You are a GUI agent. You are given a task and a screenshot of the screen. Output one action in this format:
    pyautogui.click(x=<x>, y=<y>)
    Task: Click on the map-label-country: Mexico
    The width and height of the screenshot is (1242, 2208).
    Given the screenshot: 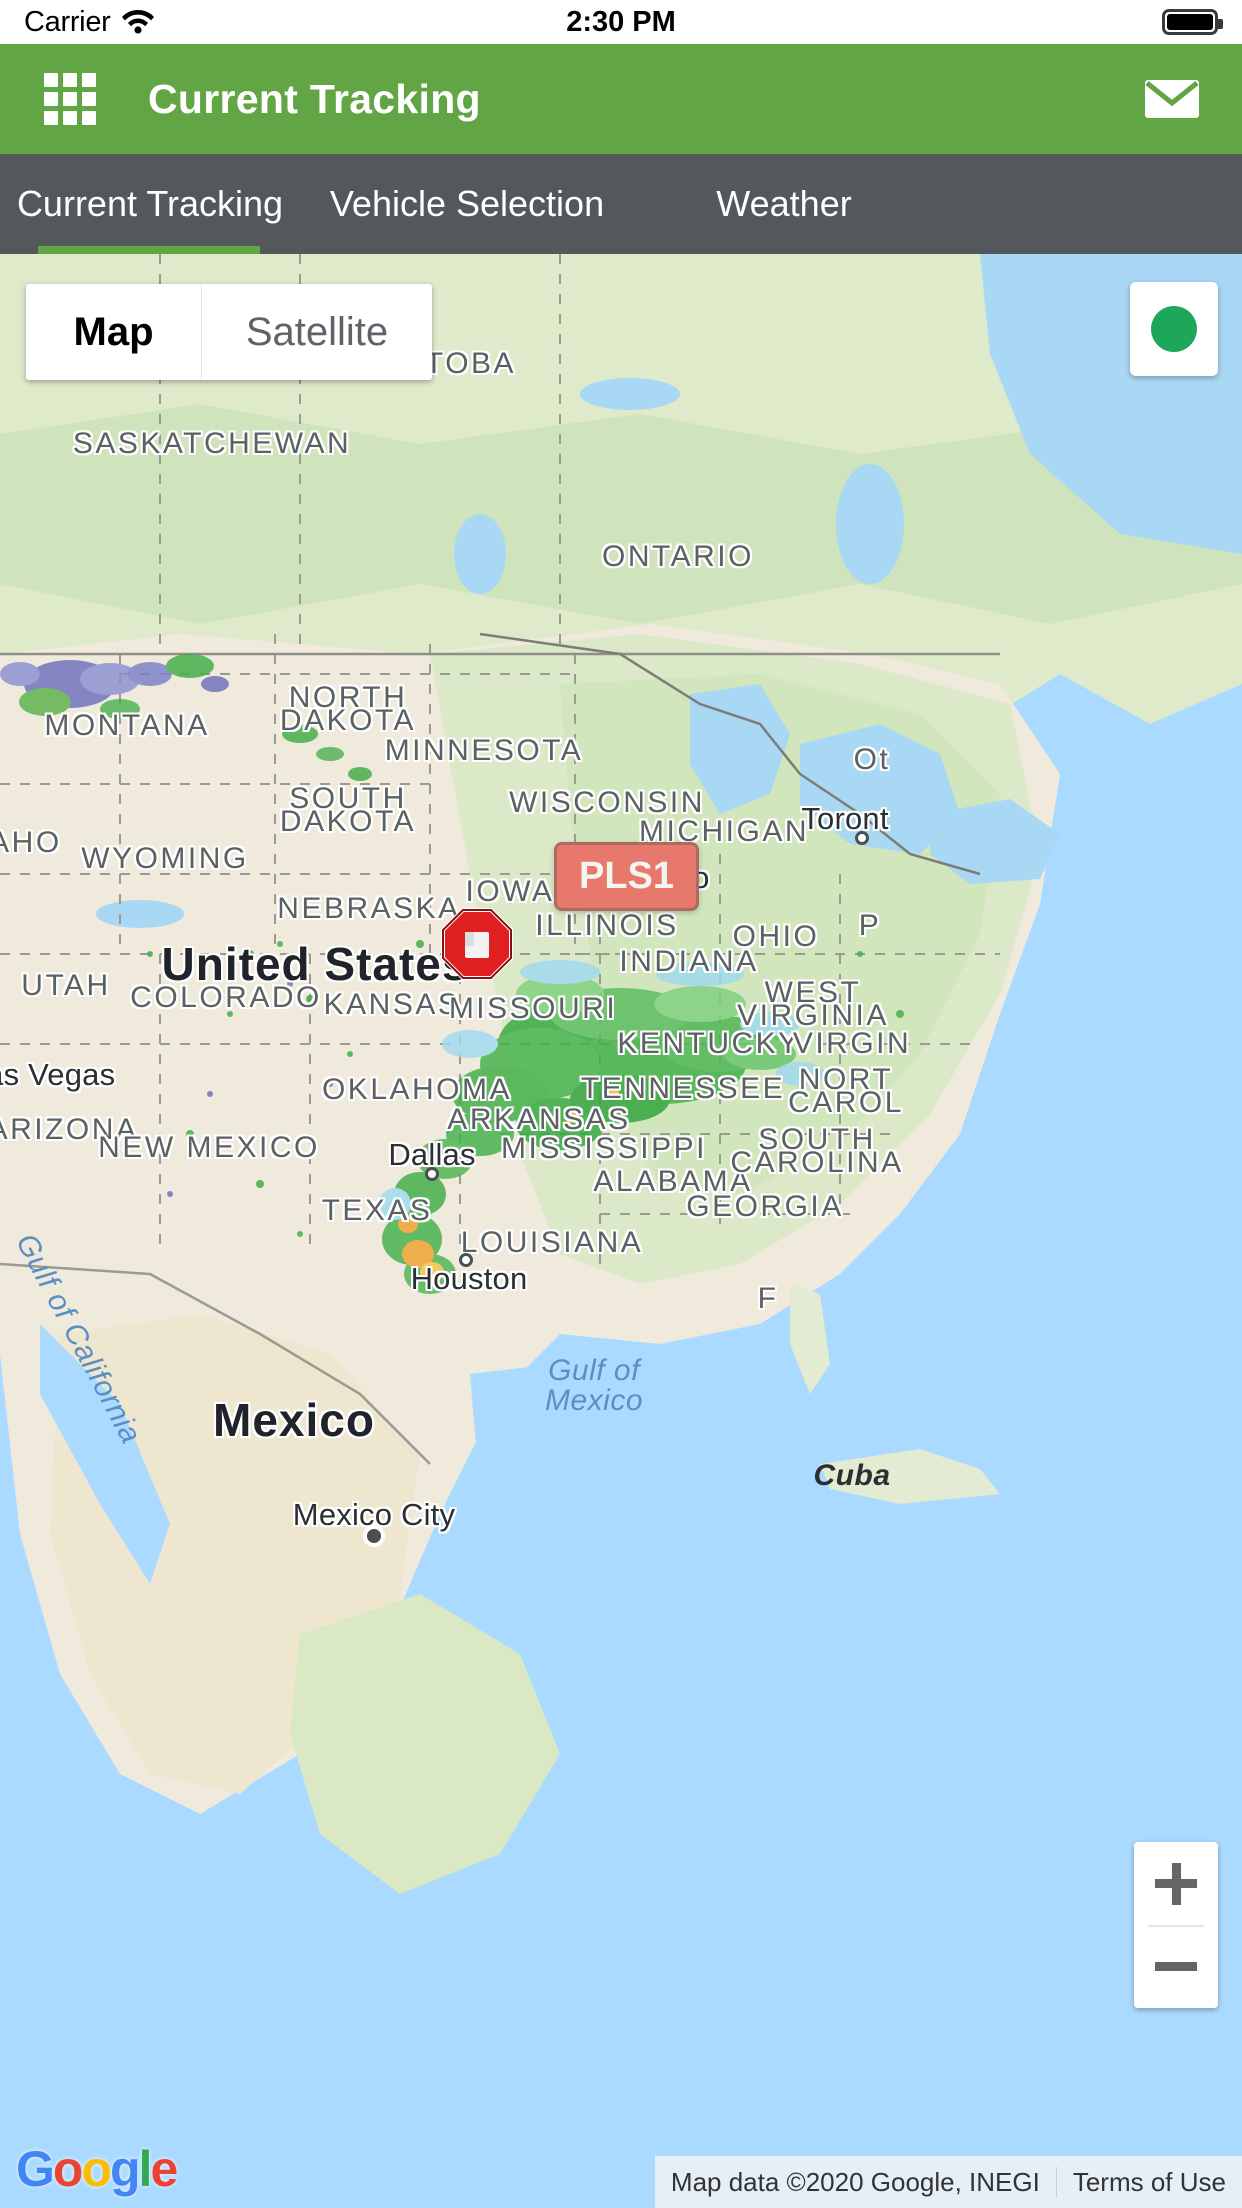 What is the action you would take?
    pyautogui.click(x=294, y=1420)
    